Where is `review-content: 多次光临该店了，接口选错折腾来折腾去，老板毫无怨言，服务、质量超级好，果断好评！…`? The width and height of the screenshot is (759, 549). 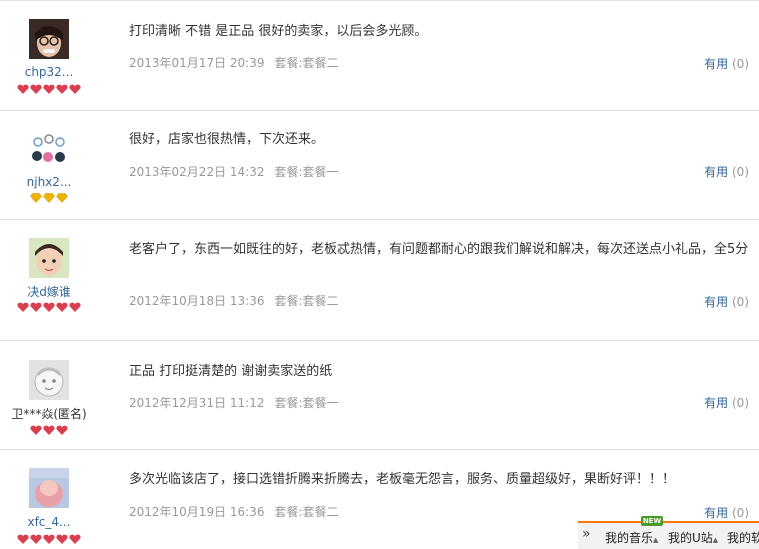
review-content: 多次光临该店了，接口选错折腾来折腾去，老板毫无怨言，服务、质量超级好，果断好评！… is located at coordinates (402, 479).